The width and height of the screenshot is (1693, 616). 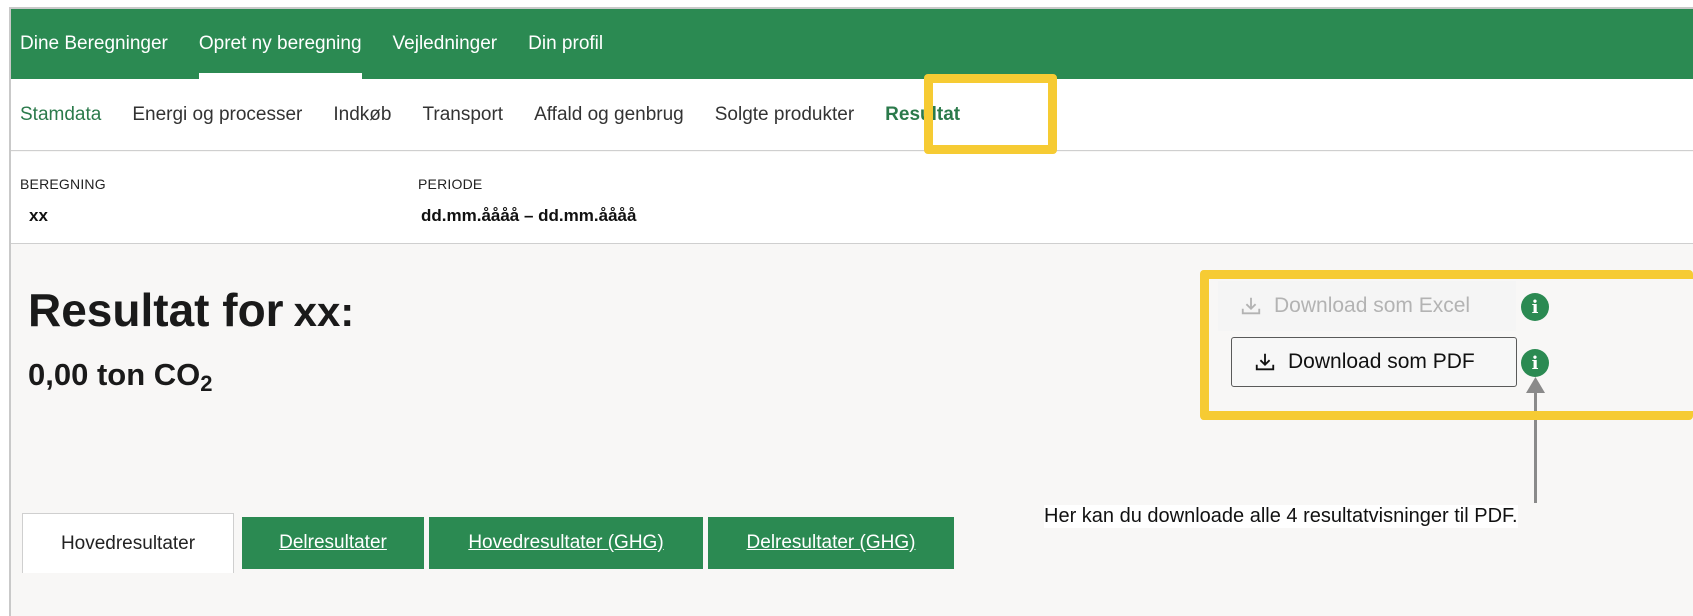 What do you see at coordinates (831, 543) in the screenshot?
I see `tab-delresultater-ghg: Delresultater (GHG)` at bounding box center [831, 543].